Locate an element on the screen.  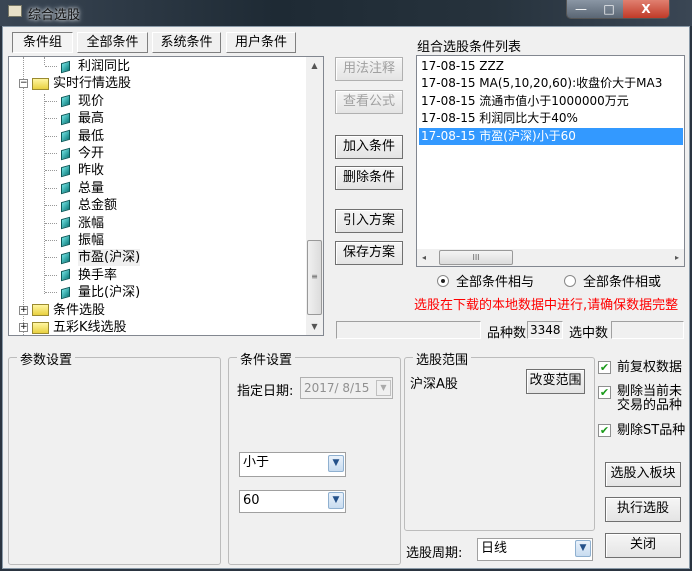
minimize-button: — is located at coordinates (581, 9).